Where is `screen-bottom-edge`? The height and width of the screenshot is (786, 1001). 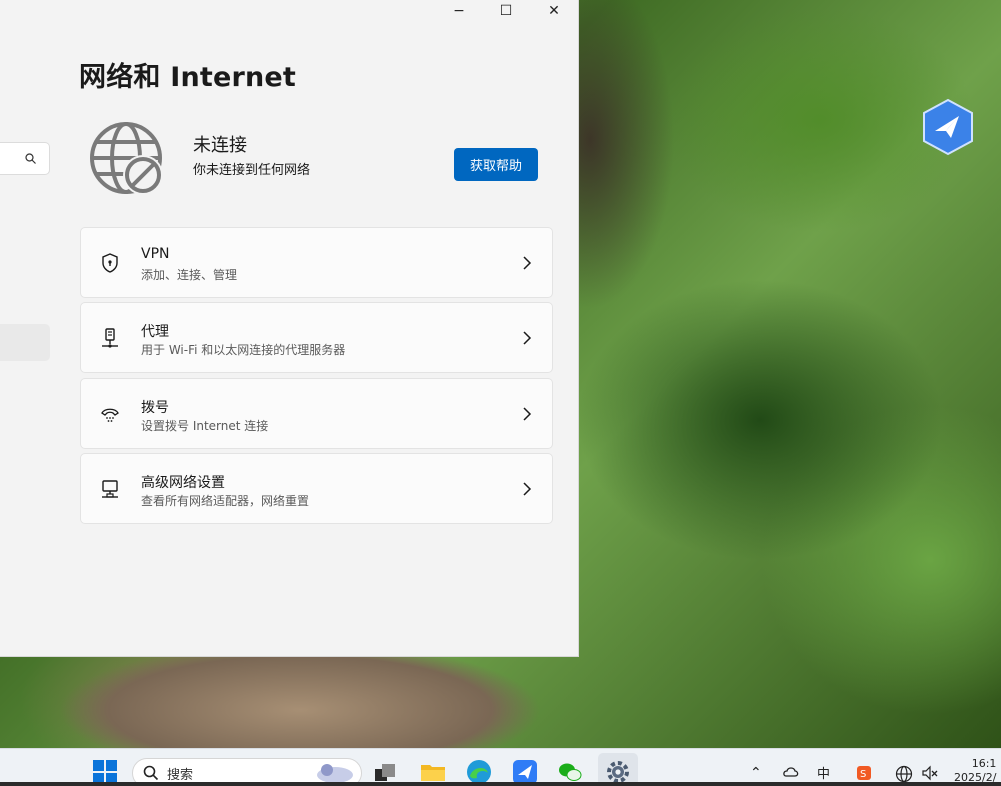
screen-bottom-edge is located at coordinates (500, 784).